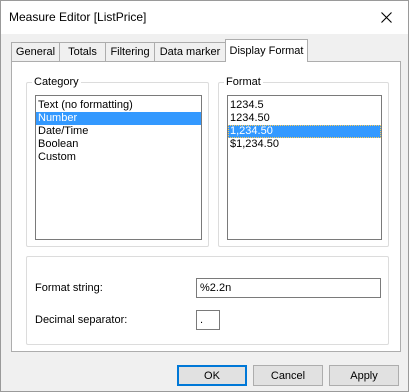 This screenshot has width=409, height=392. I want to click on tab-general: General, so click(35, 51).